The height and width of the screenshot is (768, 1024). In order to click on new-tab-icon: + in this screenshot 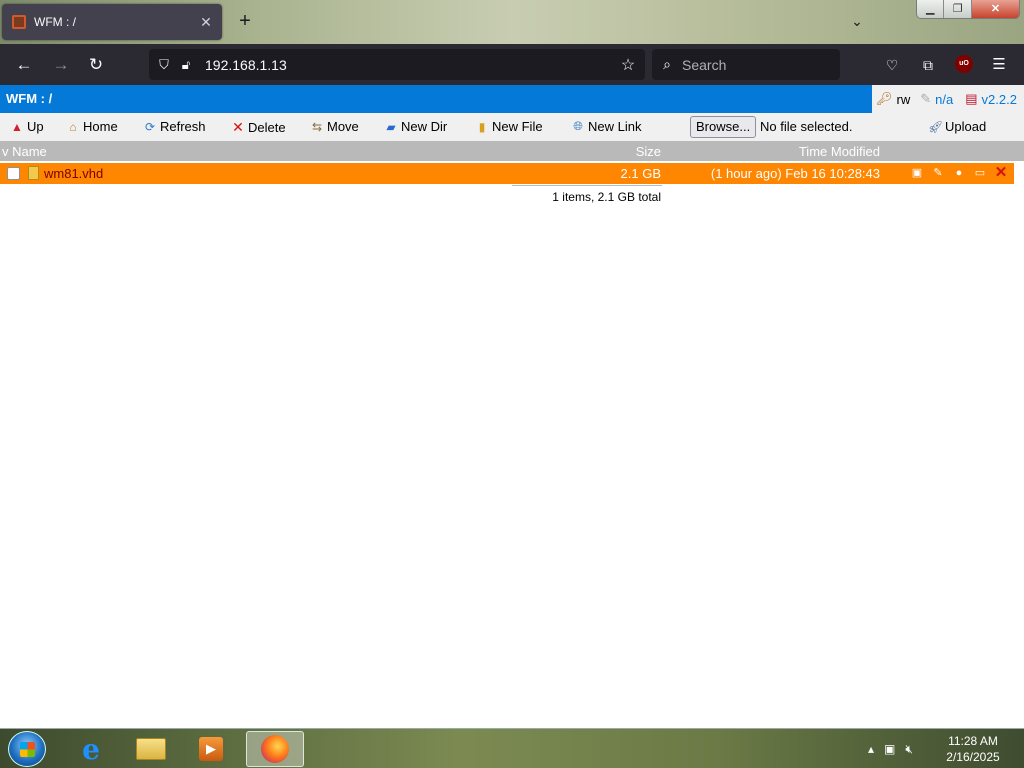, I will do `click(245, 21)`.